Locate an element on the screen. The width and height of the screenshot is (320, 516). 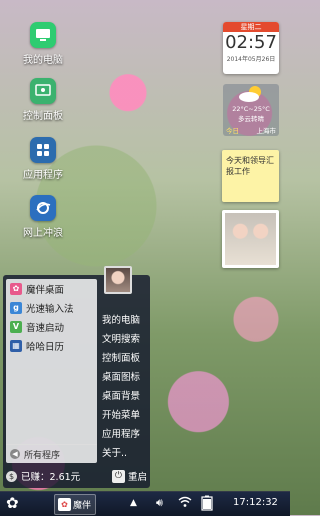
control-panel-icon is located at coordinates (43, 91).